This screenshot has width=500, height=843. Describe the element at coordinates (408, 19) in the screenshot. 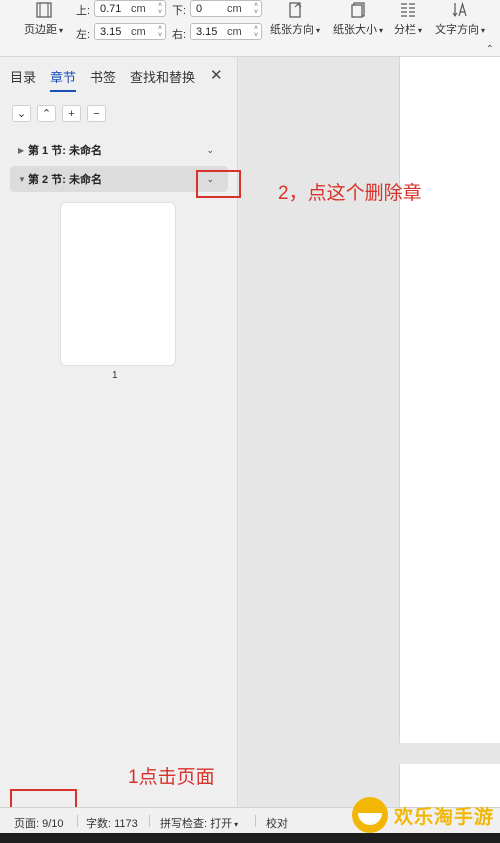

I see `columns-button: 分栏 ▾` at that location.